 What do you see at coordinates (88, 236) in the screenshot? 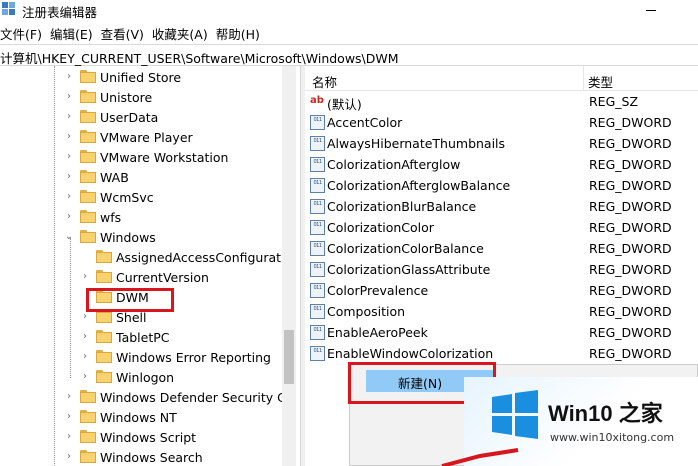
I see `folder-open-icon` at bounding box center [88, 236].